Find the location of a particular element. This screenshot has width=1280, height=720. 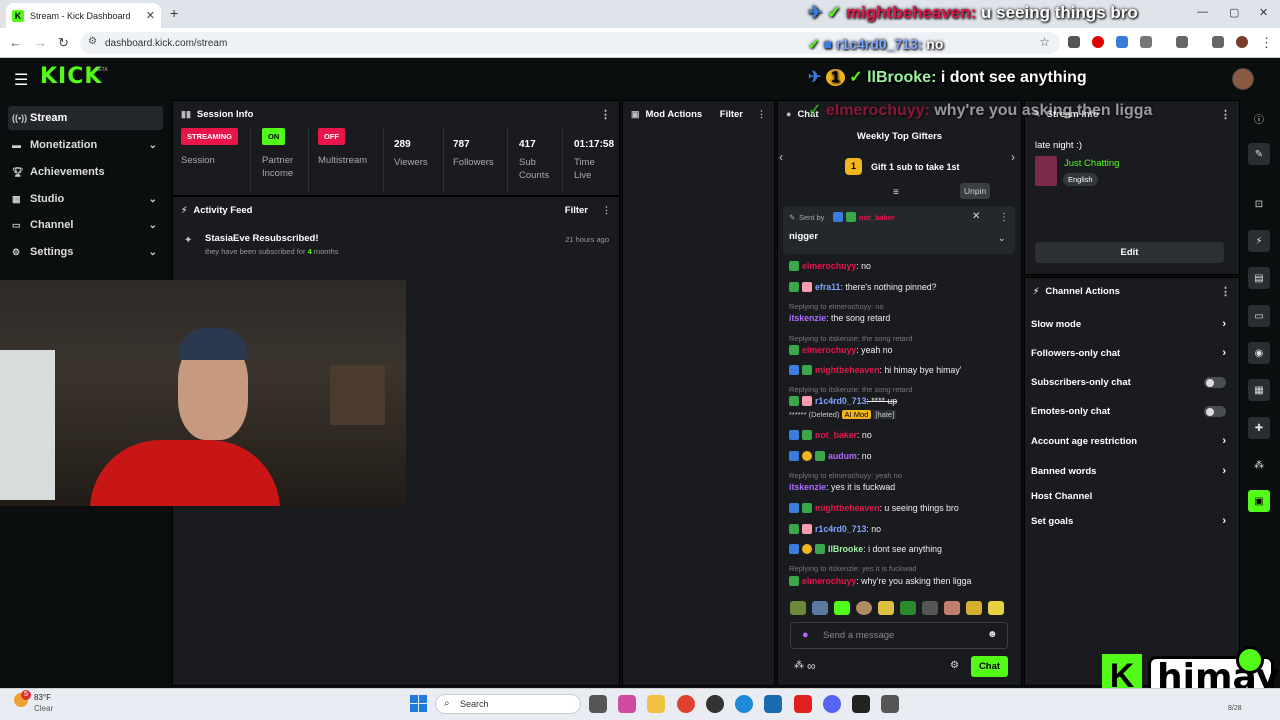

taskbar-search: ⌕ Search is located at coordinates (508, 704).